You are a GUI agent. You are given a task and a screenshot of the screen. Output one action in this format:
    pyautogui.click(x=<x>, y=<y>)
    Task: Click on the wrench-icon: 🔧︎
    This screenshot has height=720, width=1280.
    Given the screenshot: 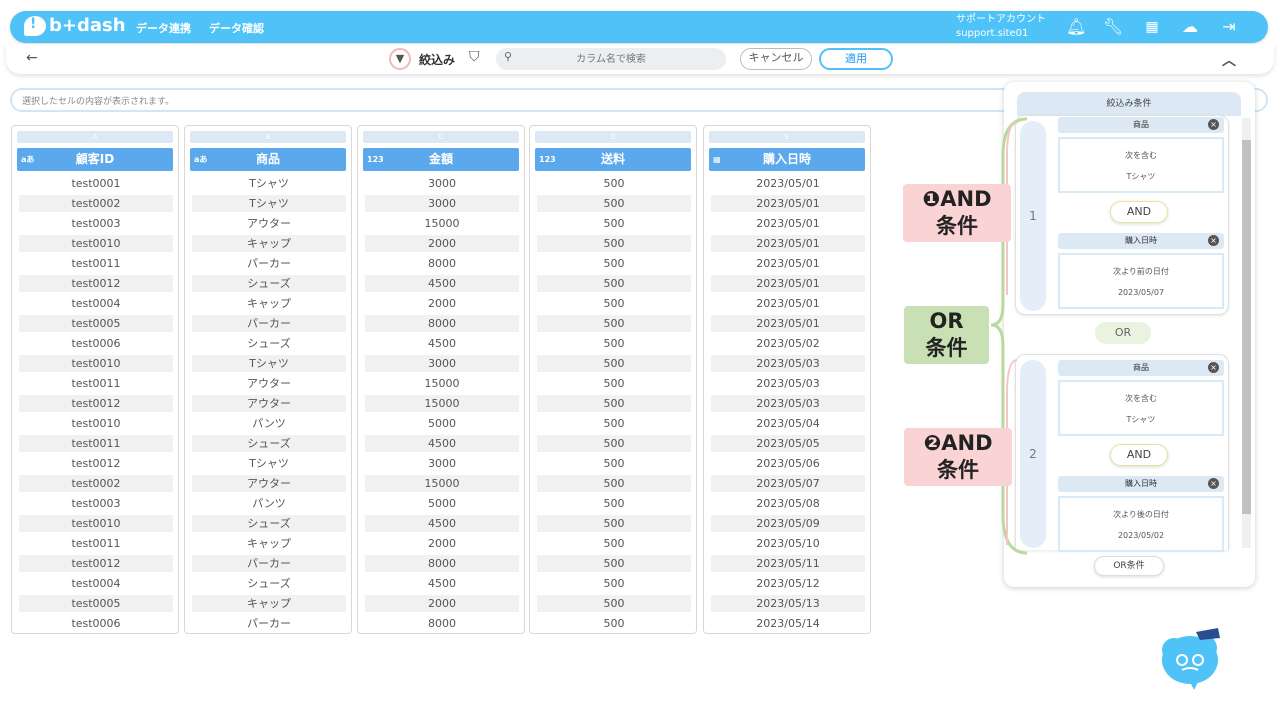 What is the action you would take?
    pyautogui.click(x=1113, y=27)
    